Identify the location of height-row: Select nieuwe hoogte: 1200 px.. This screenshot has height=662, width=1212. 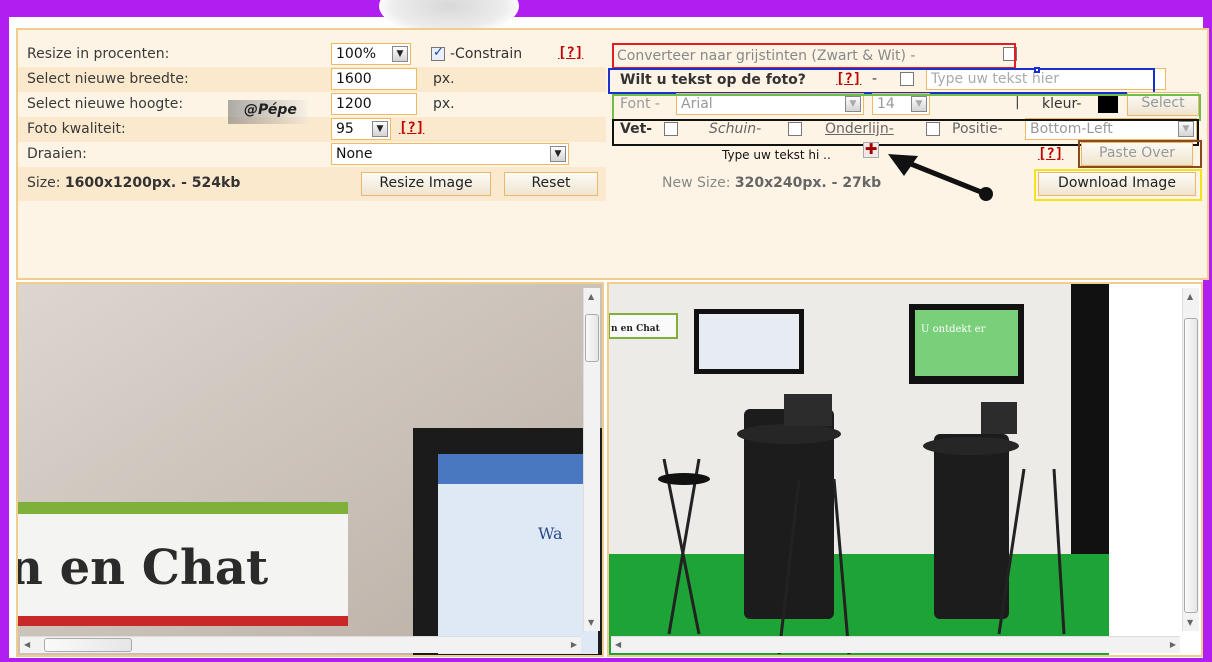
(312, 104).